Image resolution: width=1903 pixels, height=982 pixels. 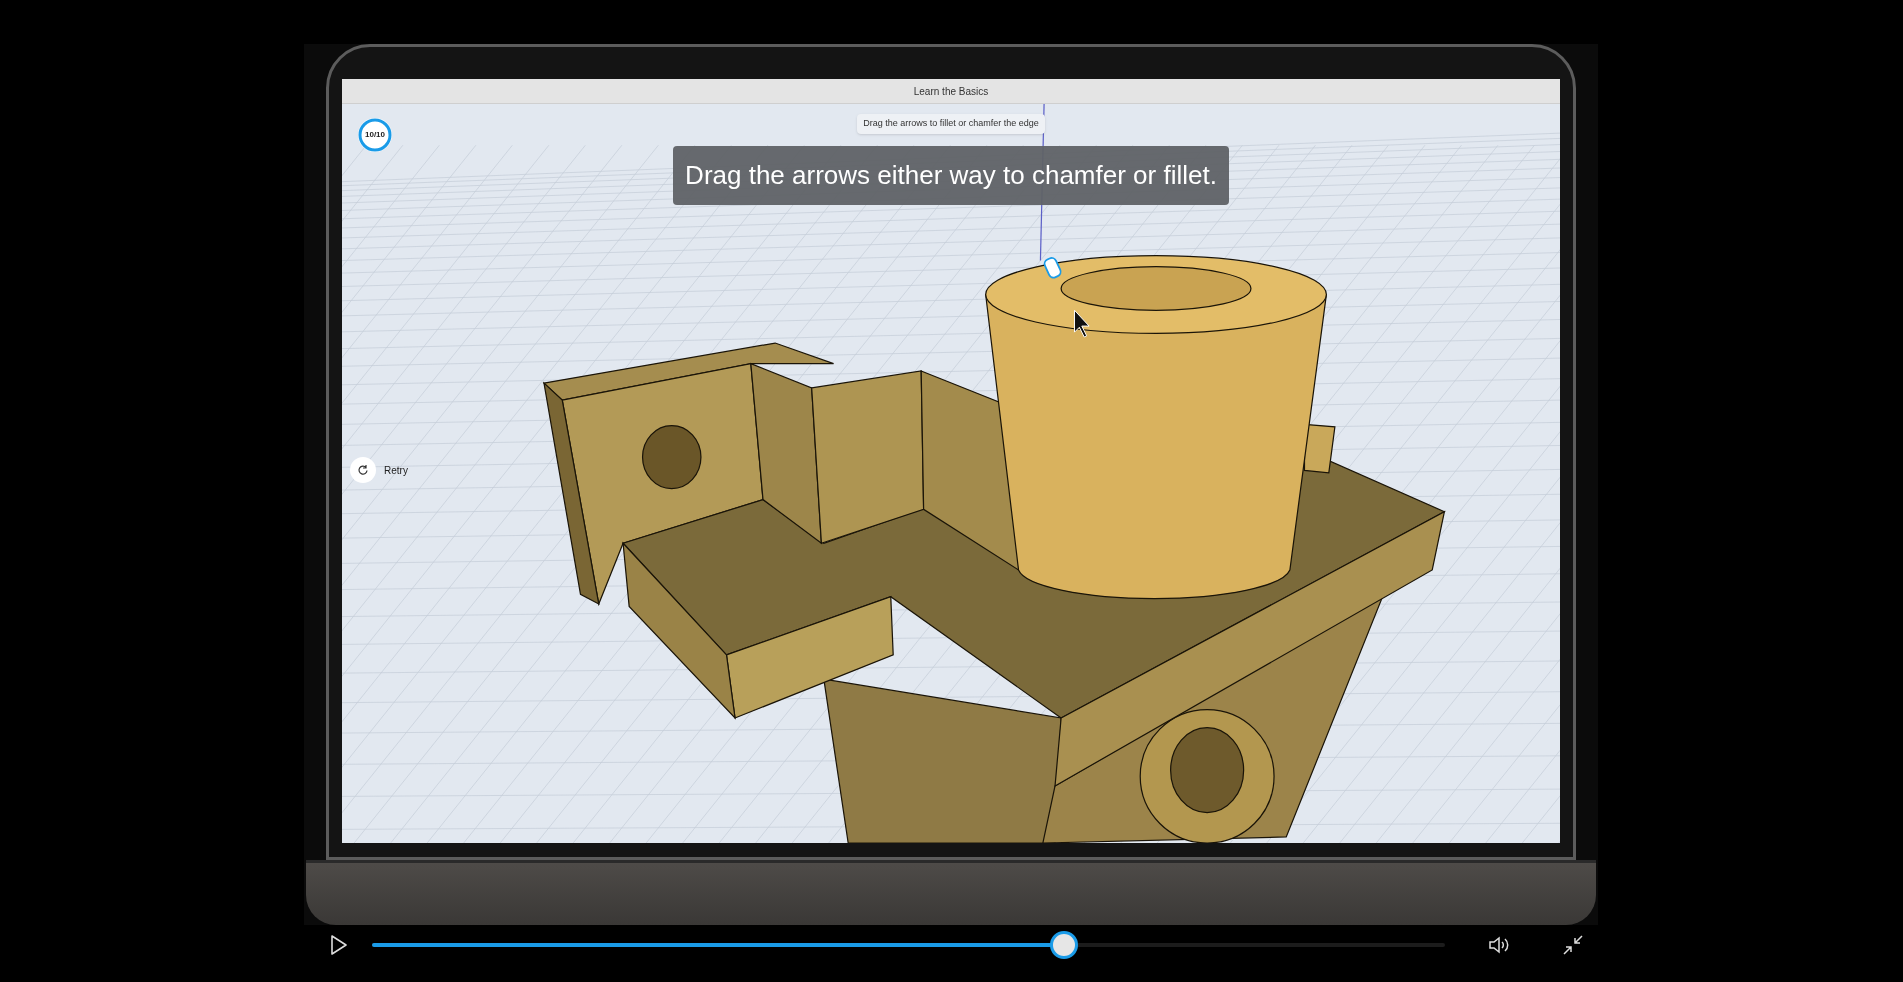 I want to click on caption-text: Drag the arrows either way to chamfer or fillet., so click(x=951, y=175).